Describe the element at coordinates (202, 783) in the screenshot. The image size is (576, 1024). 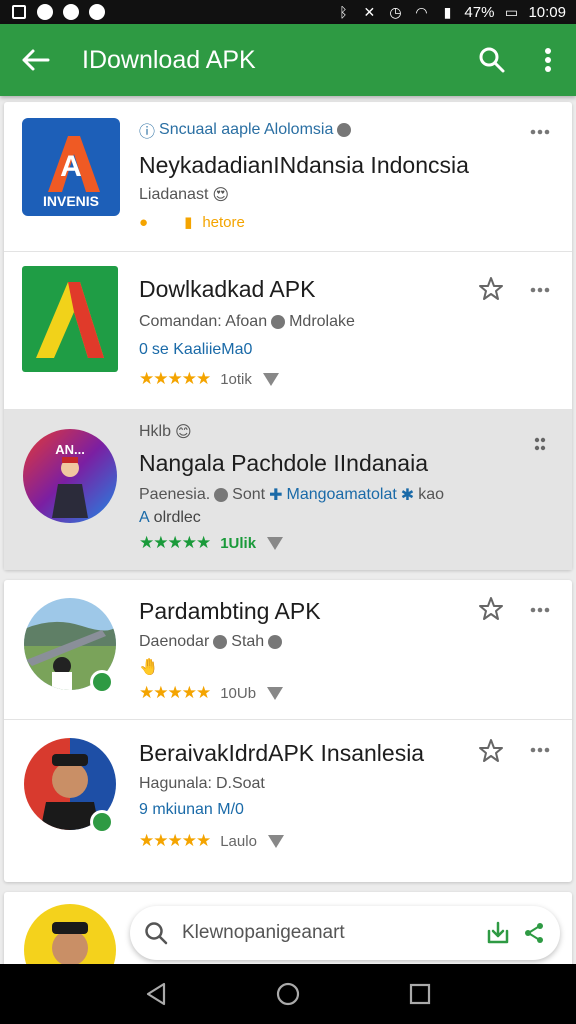
I see `app-developer: Hagunala: D.Soat` at that location.